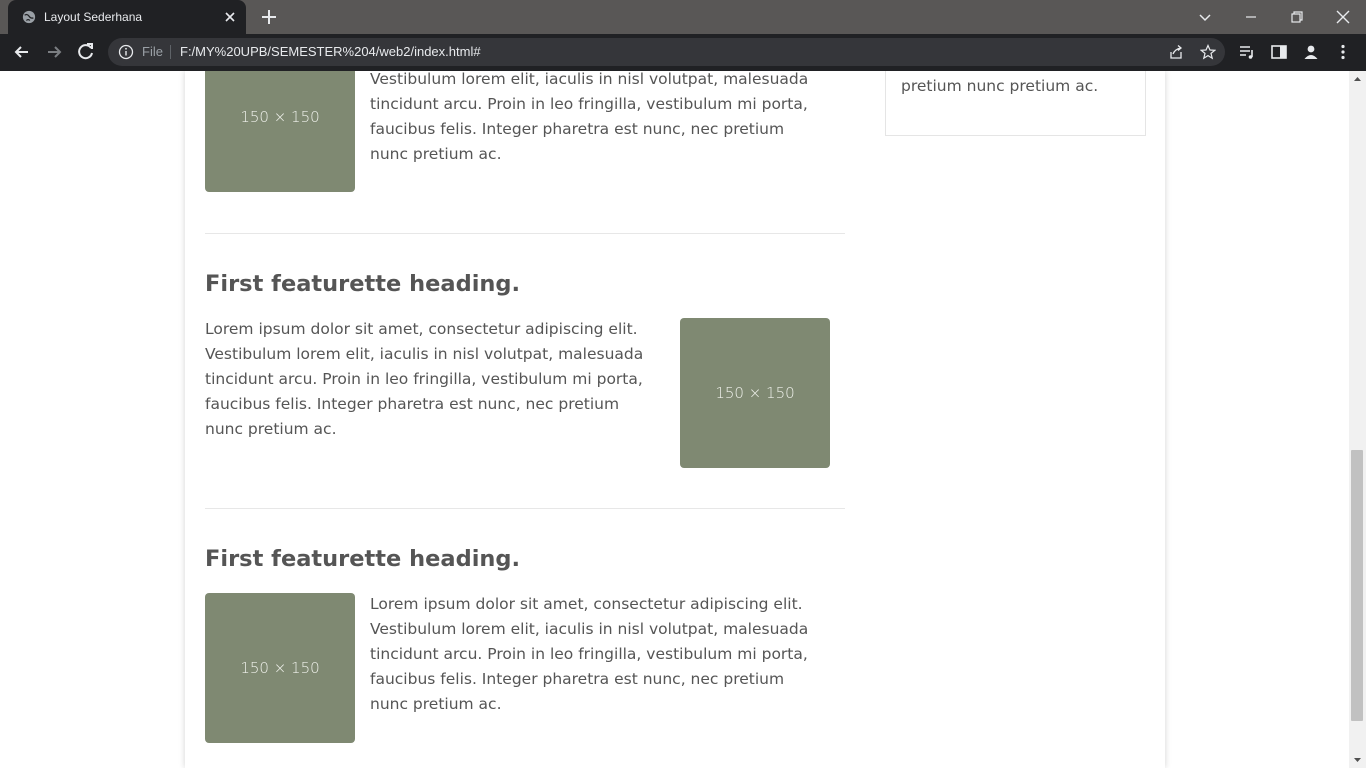 This screenshot has width=1366, height=768. What do you see at coordinates (1205, 17) in the screenshot?
I see `tab-search-chevron-icon` at bounding box center [1205, 17].